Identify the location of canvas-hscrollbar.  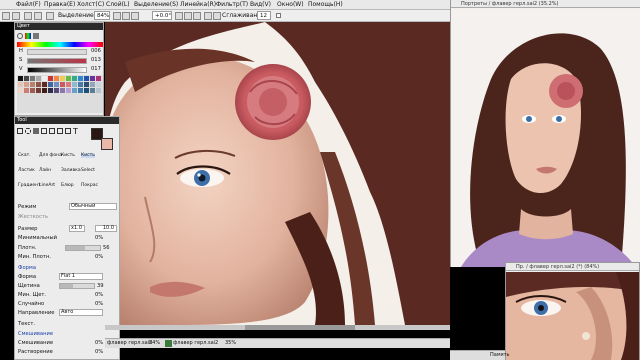
(277, 327).